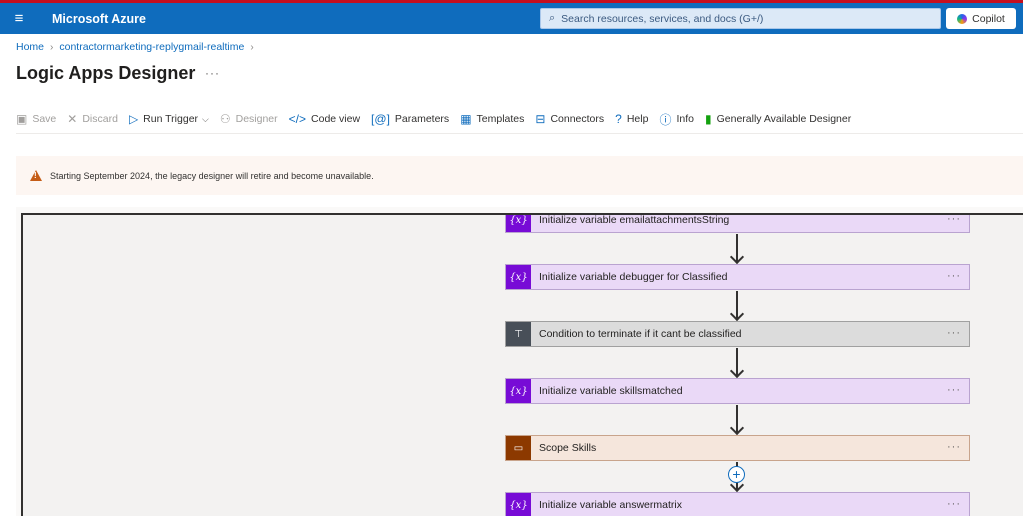 The height and width of the screenshot is (516, 1023). What do you see at coordinates (99, 19) in the screenshot?
I see `brand-label: Microsoft Azure` at bounding box center [99, 19].